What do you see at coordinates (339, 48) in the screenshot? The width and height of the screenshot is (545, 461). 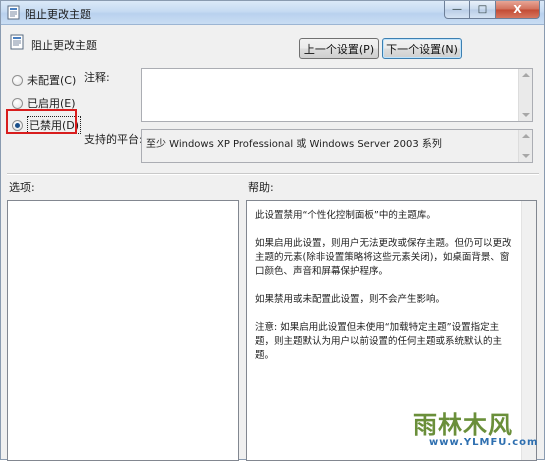 I see `previous-setting-button: 上一个设置(P)` at bounding box center [339, 48].